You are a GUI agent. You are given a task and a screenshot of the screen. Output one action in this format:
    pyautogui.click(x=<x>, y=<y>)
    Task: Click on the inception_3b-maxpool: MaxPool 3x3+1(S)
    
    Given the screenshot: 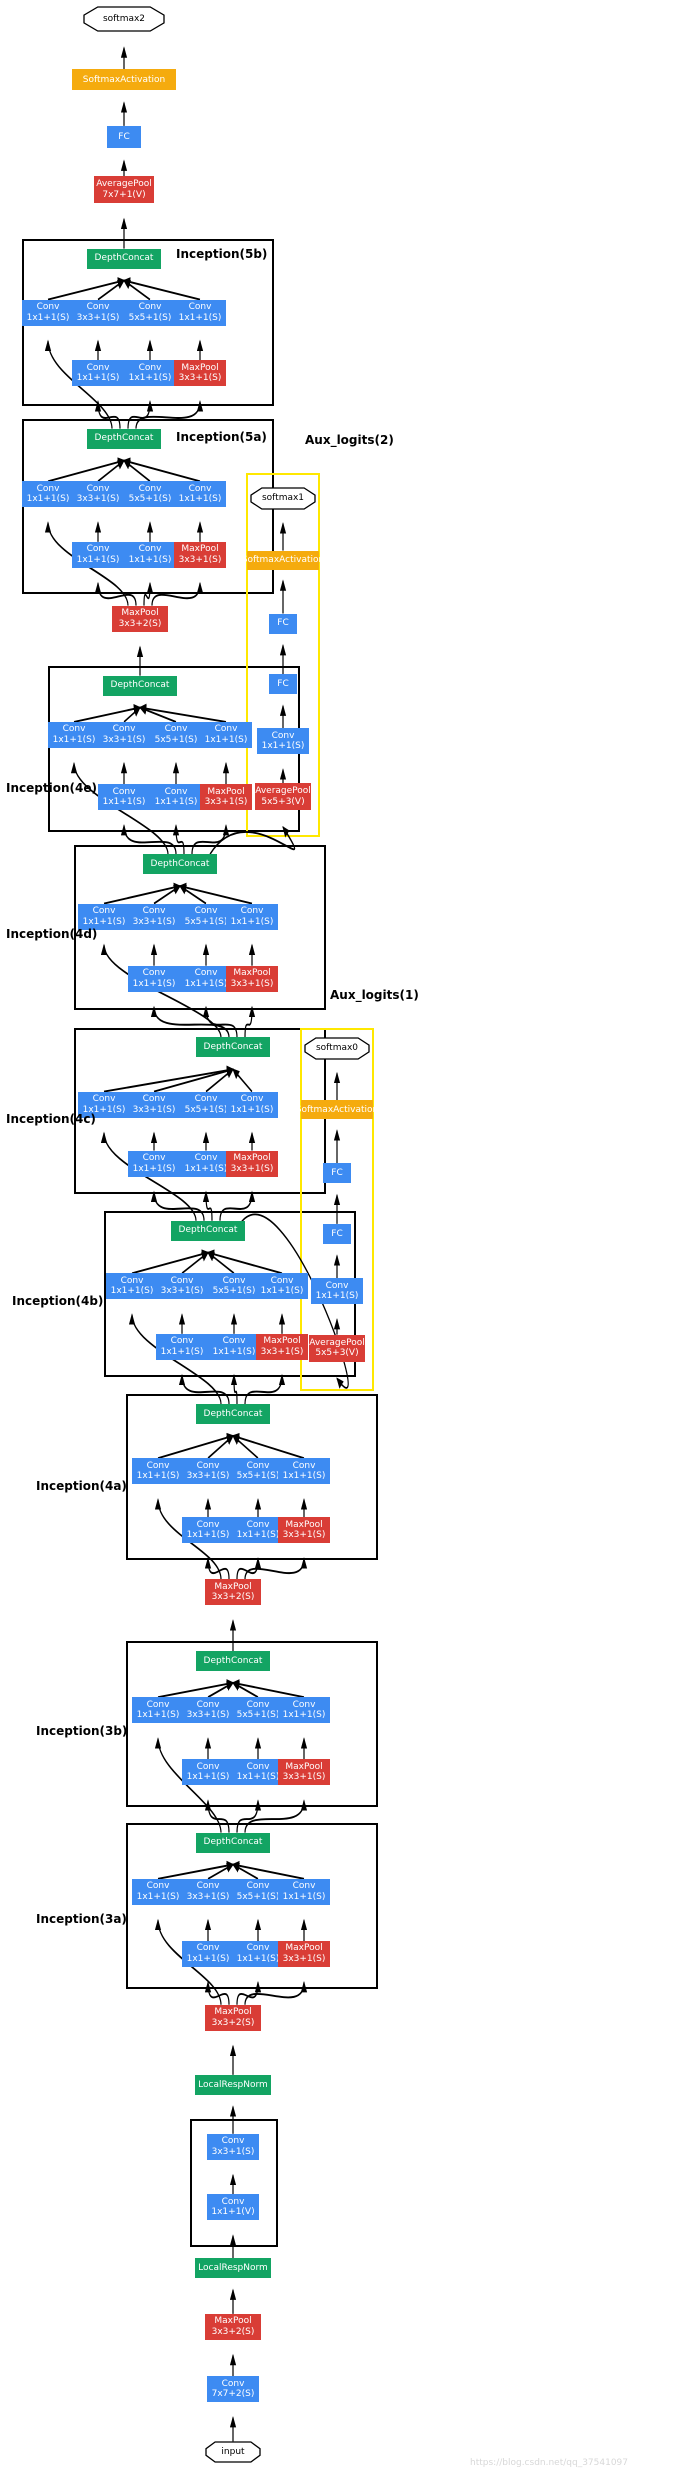 What is the action you would take?
    pyautogui.click(x=304, y=1772)
    